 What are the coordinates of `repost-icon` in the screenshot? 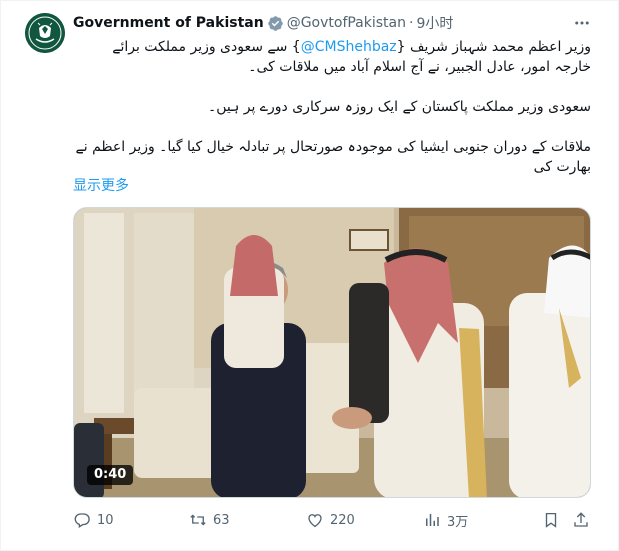 It's located at (198, 520).